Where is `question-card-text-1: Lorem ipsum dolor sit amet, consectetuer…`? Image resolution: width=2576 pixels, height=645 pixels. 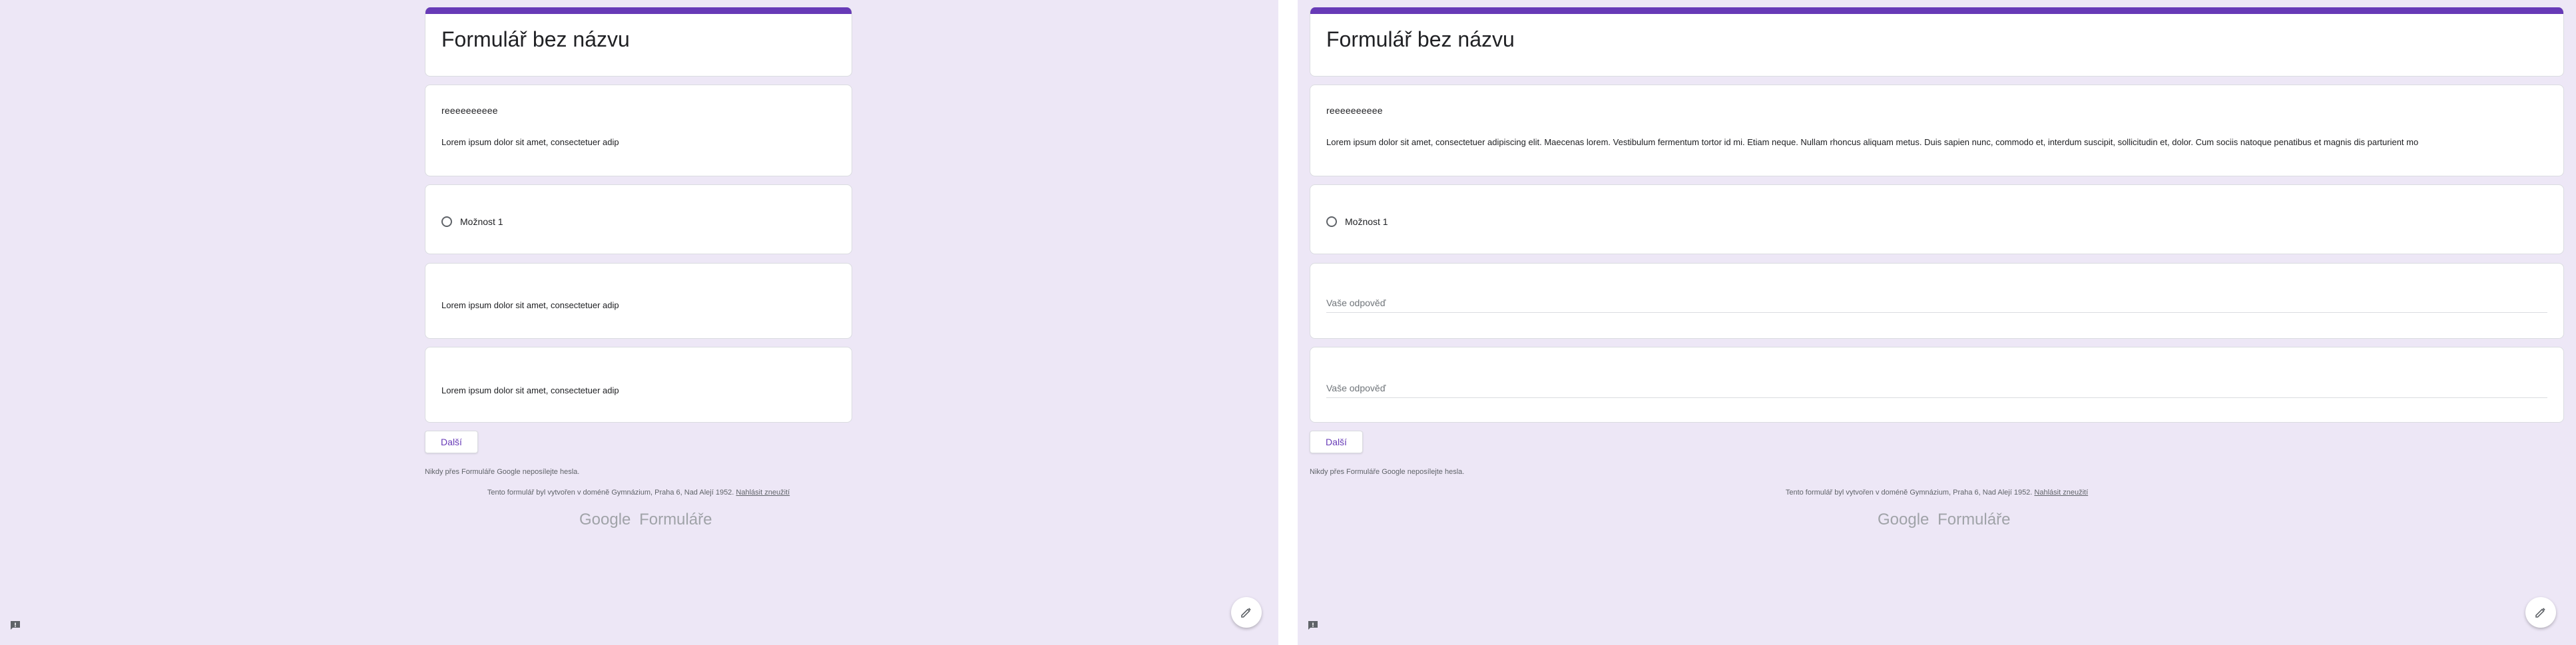
question-card-text-1: Lorem ipsum dolor sit amet, consectetuer… is located at coordinates (639, 301).